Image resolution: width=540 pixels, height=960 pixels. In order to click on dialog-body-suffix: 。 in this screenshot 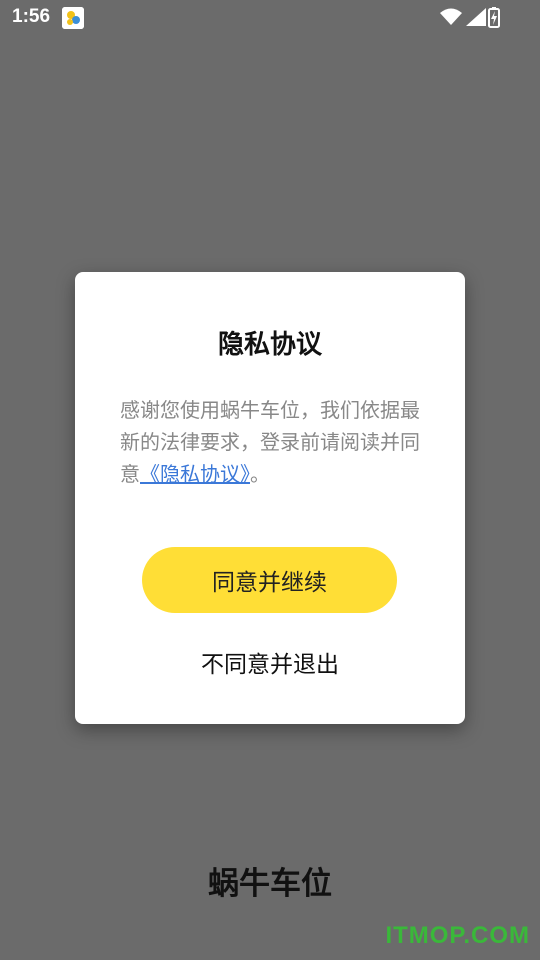, I will do `click(260, 474)`.